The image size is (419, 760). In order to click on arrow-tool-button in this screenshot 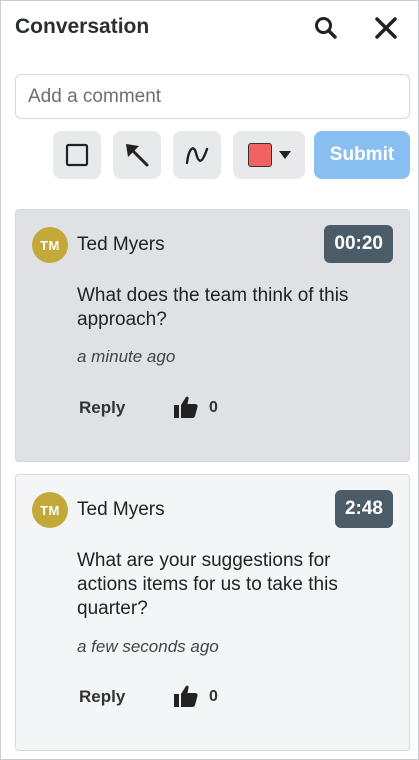, I will do `click(137, 155)`.